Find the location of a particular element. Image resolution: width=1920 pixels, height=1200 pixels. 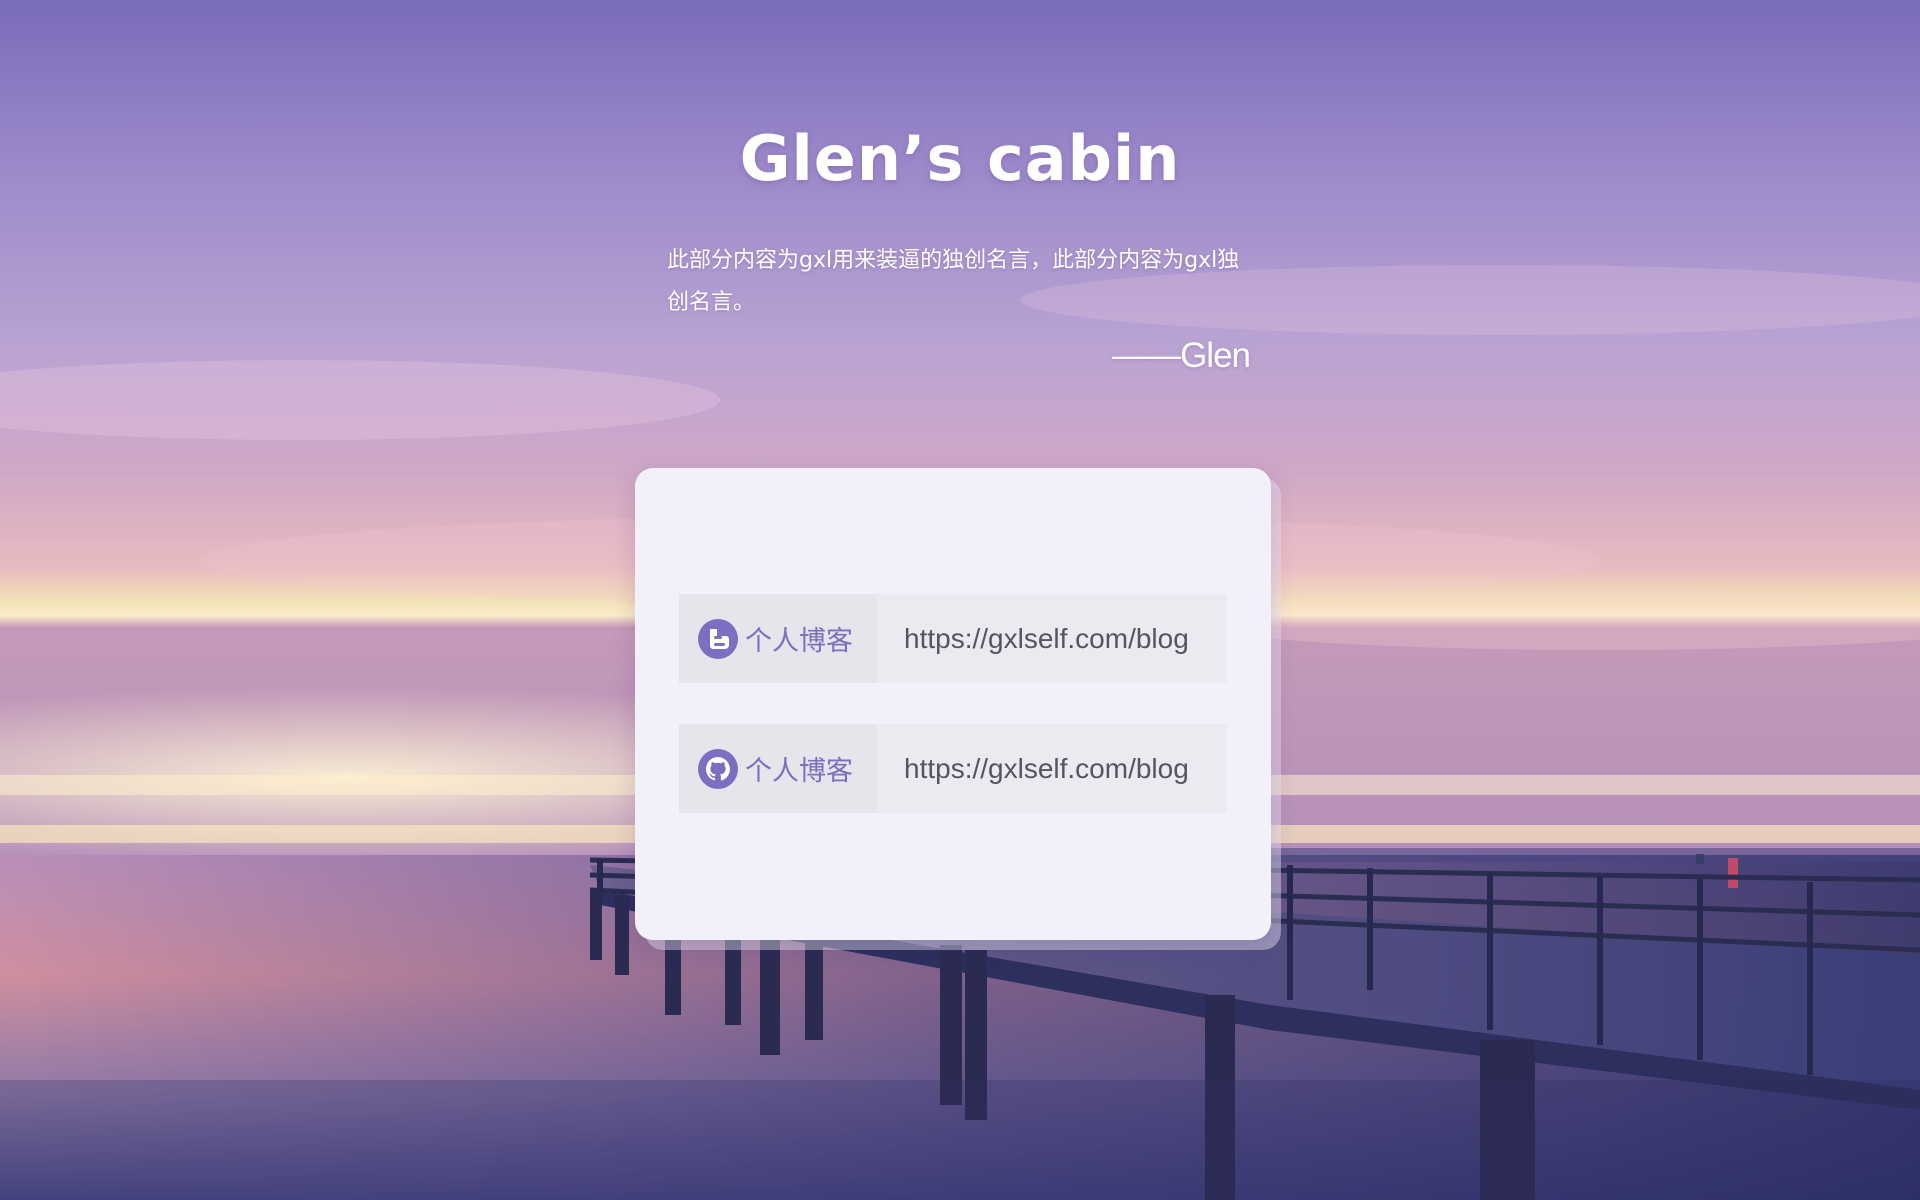

link-row-github: 个人博客 https://gxlself.com/blog is located at coordinates (953, 768).